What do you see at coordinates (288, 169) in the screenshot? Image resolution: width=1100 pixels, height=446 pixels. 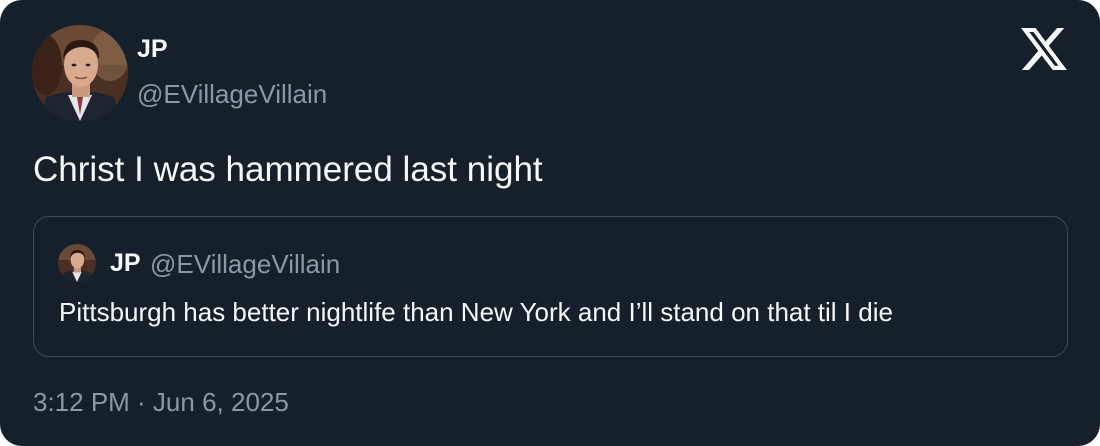 I see `tweet-text: Christ I was hammered last night` at bounding box center [288, 169].